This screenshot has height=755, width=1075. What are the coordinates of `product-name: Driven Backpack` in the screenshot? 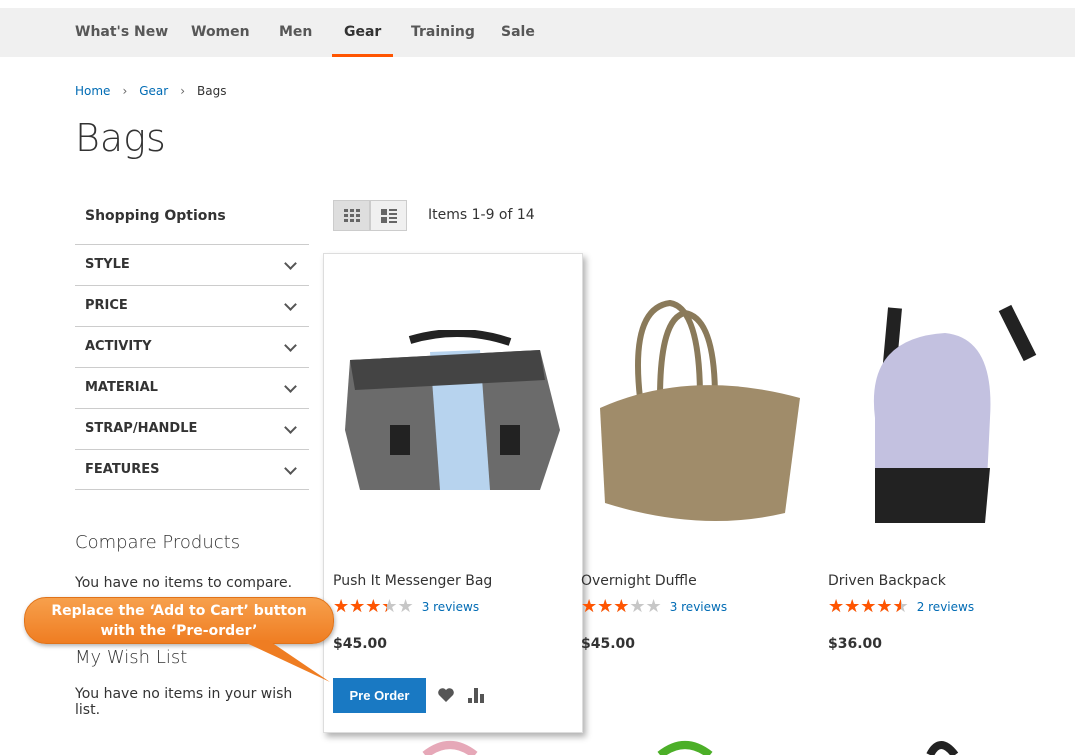 It's located at (901, 581).